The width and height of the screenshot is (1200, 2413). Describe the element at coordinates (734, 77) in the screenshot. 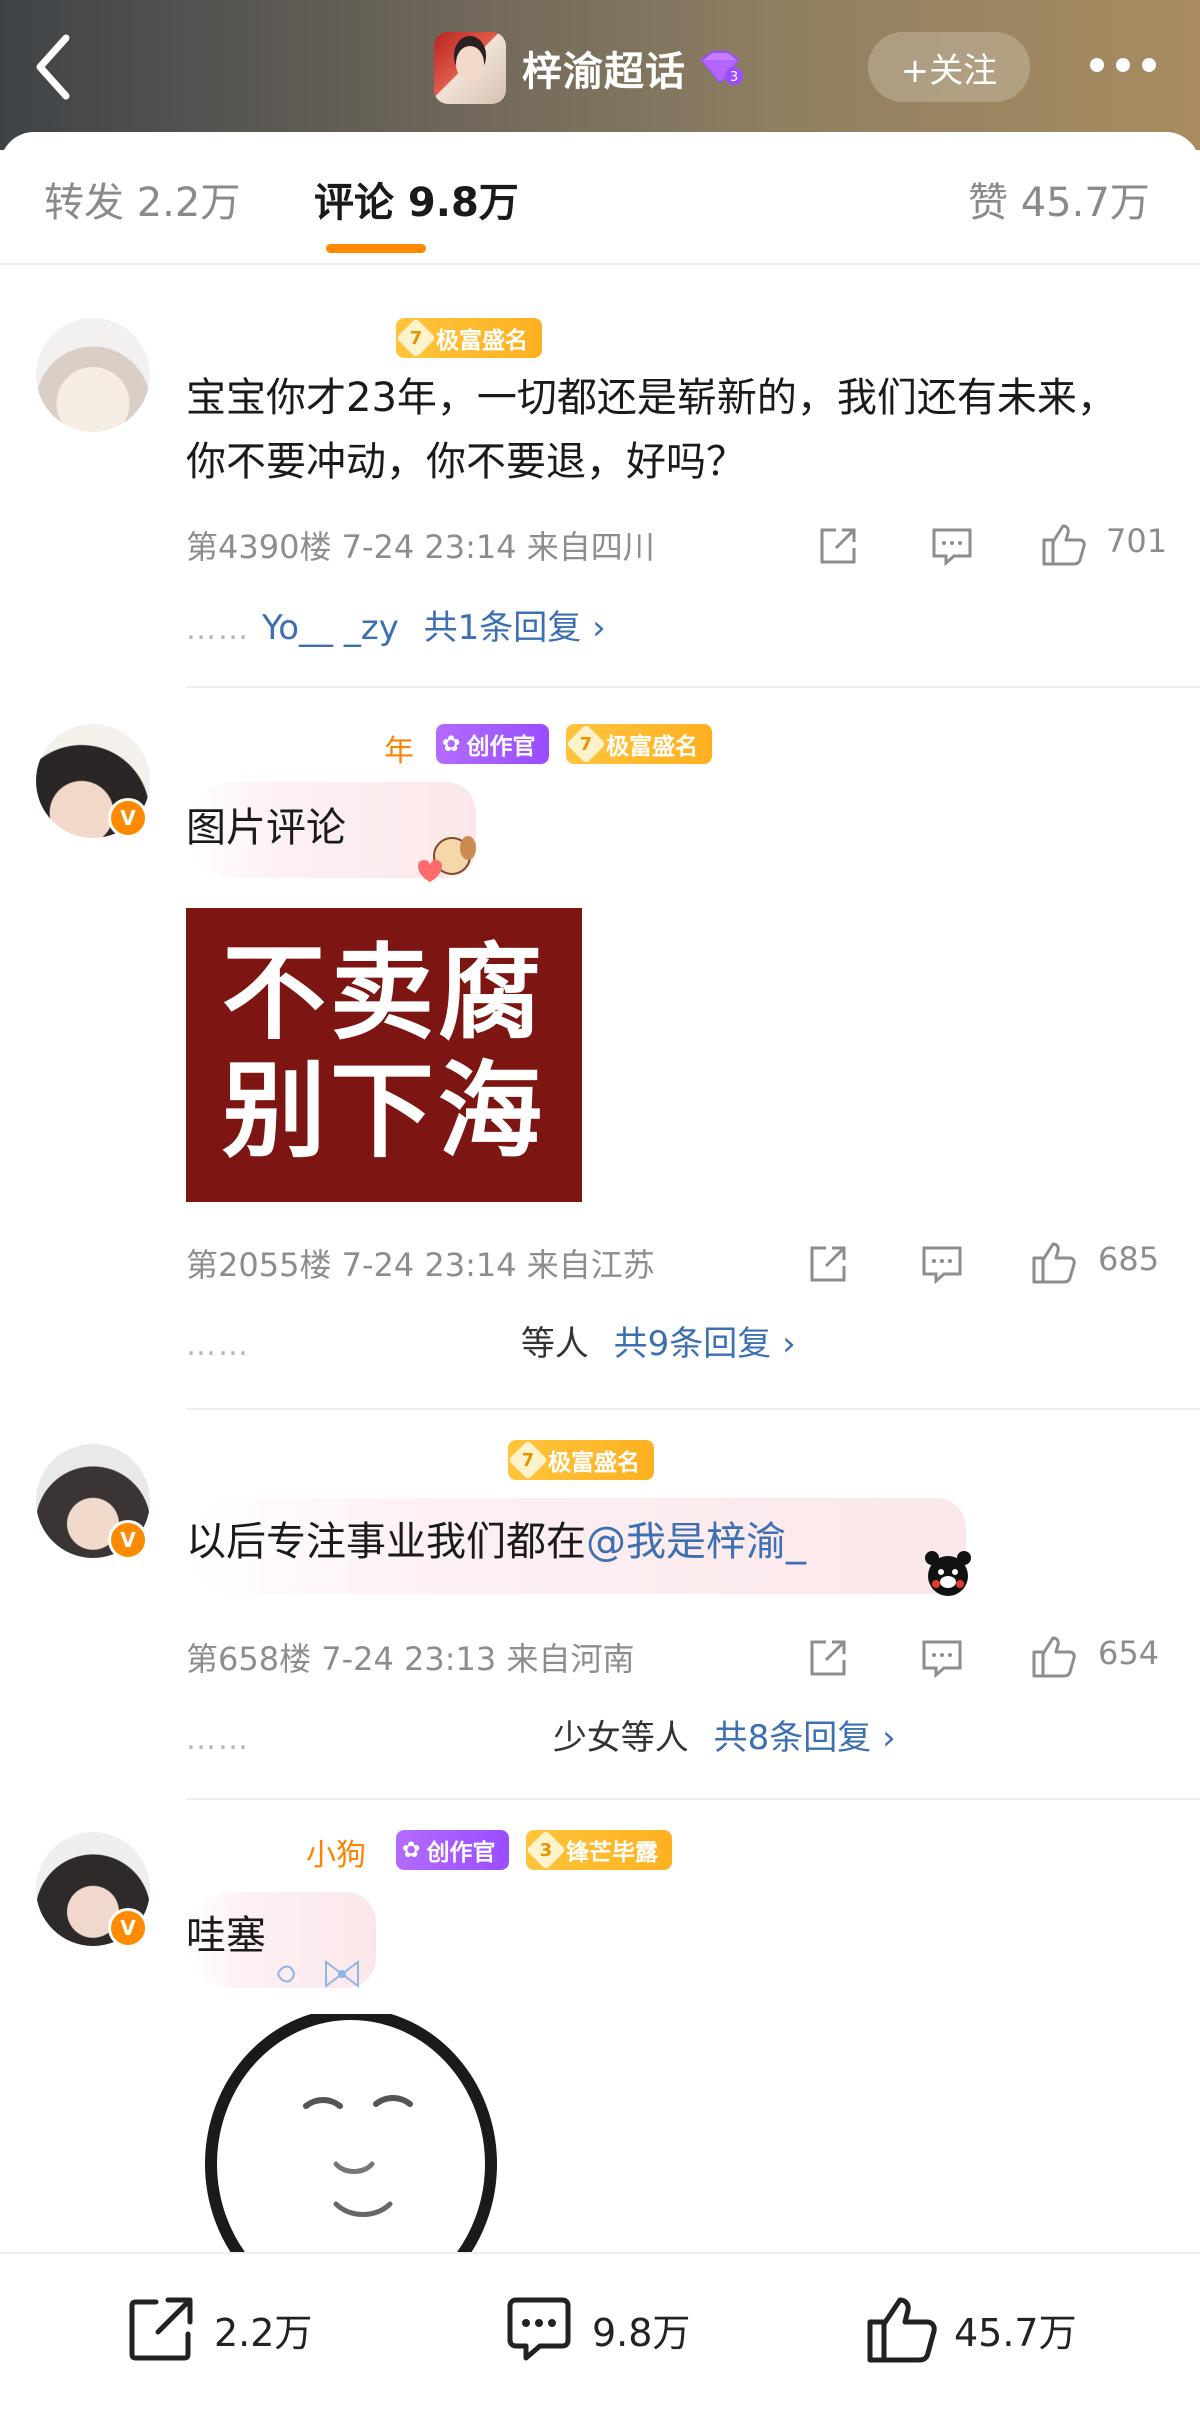

I see `level-number: 3` at that location.